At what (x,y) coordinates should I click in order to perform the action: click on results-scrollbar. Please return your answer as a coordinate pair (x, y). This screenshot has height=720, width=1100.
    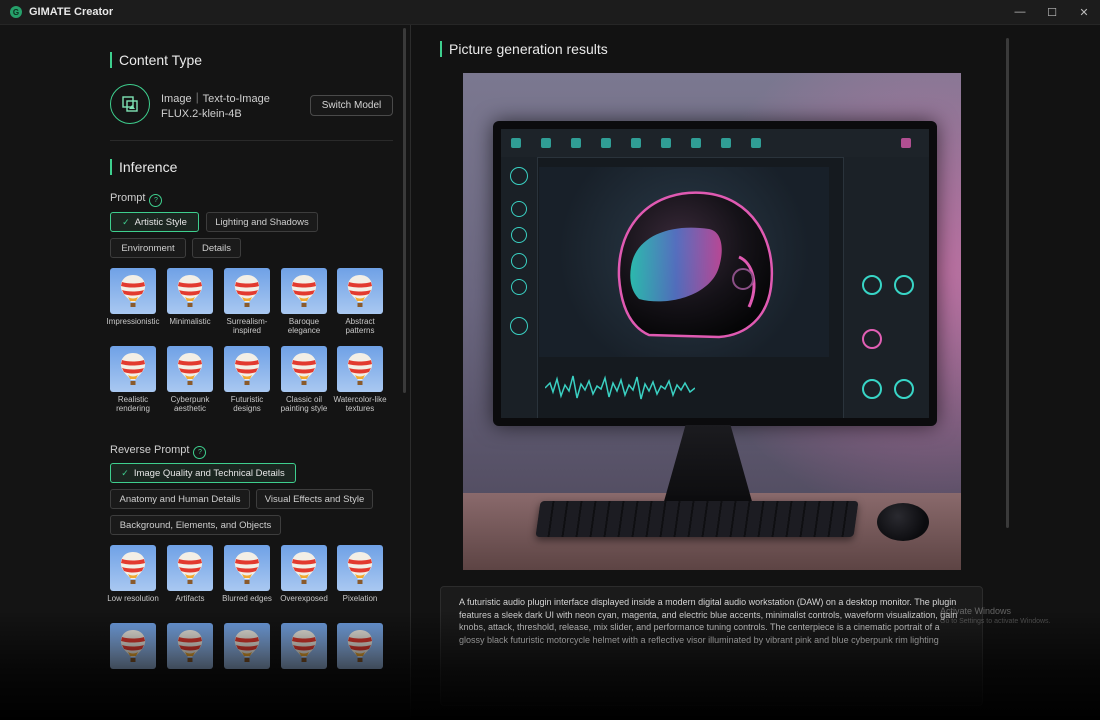
    Looking at the image, I should click on (1007, 283).